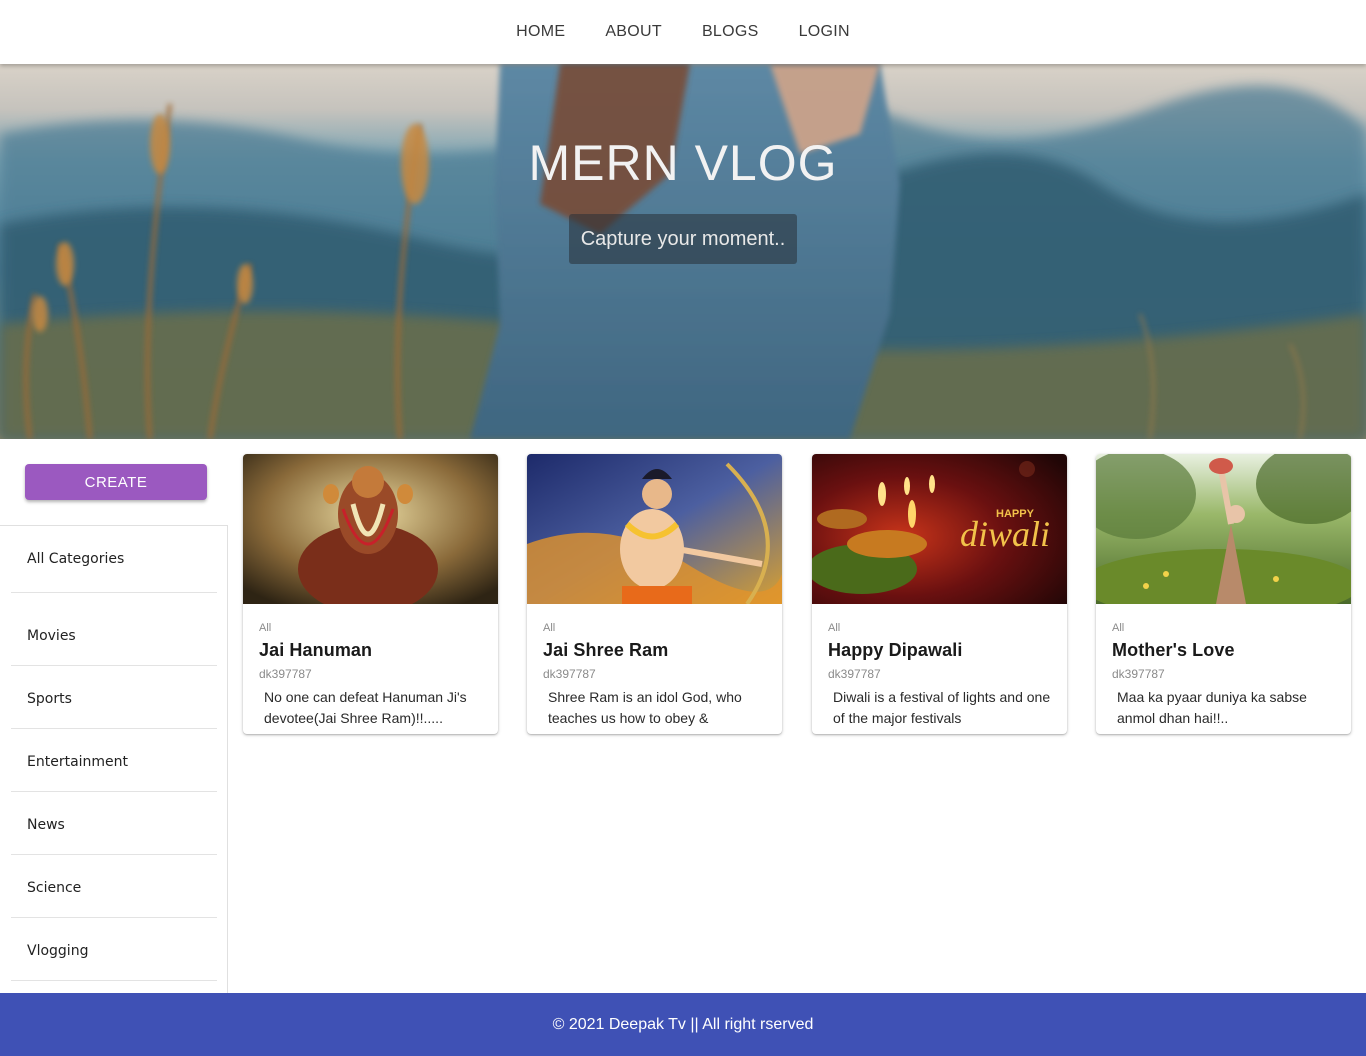 This screenshot has width=1366, height=1056. I want to click on category-movies: Movies, so click(114, 636).